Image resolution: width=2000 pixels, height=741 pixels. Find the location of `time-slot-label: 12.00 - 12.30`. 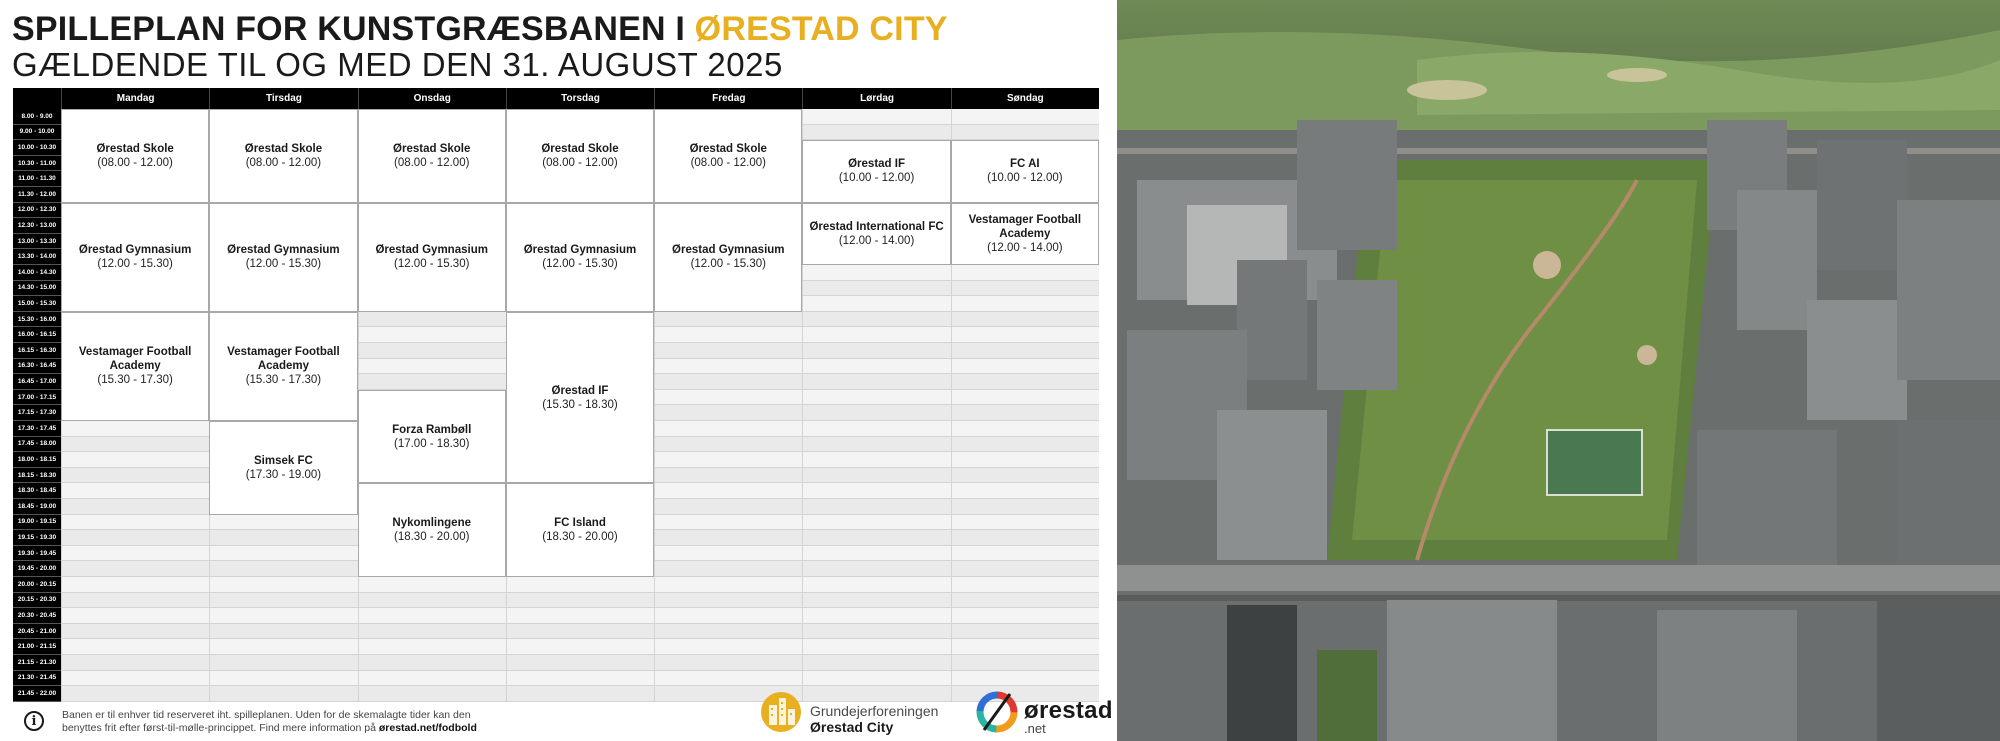

time-slot-label: 12.00 - 12.30 is located at coordinates (37, 210).